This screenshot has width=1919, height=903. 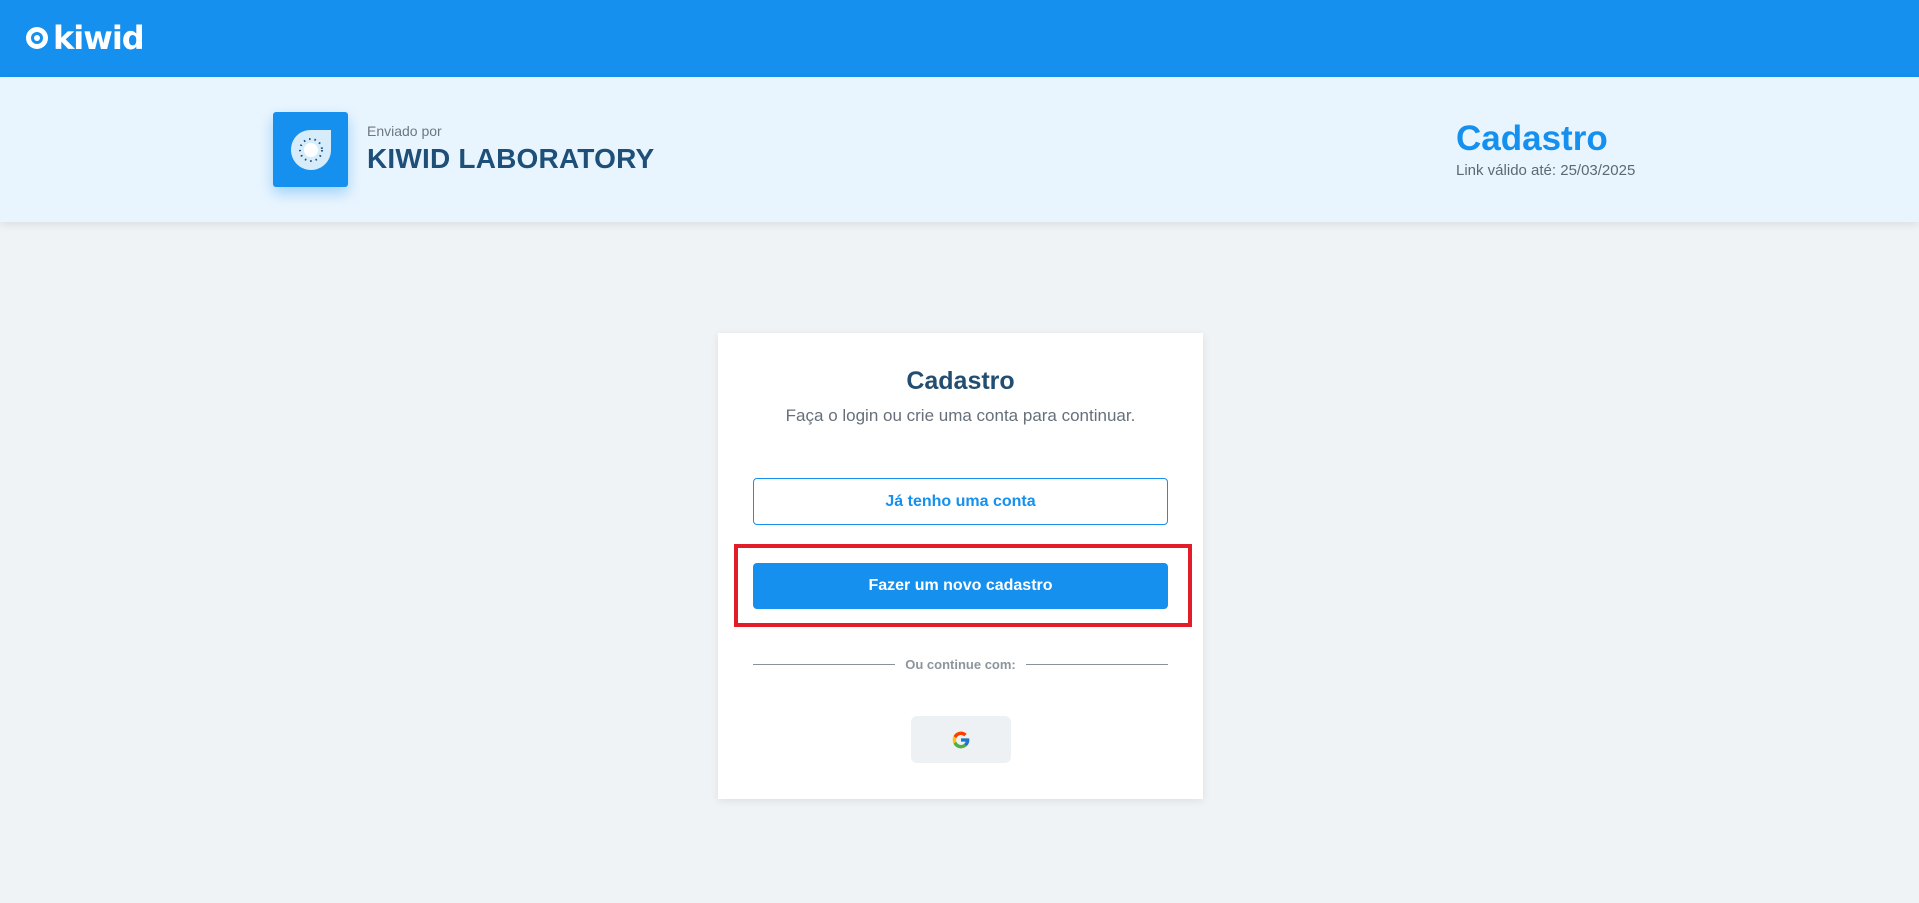 What do you see at coordinates (99, 38) in the screenshot?
I see `brand-name: kiwid` at bounding box center [99, 38].